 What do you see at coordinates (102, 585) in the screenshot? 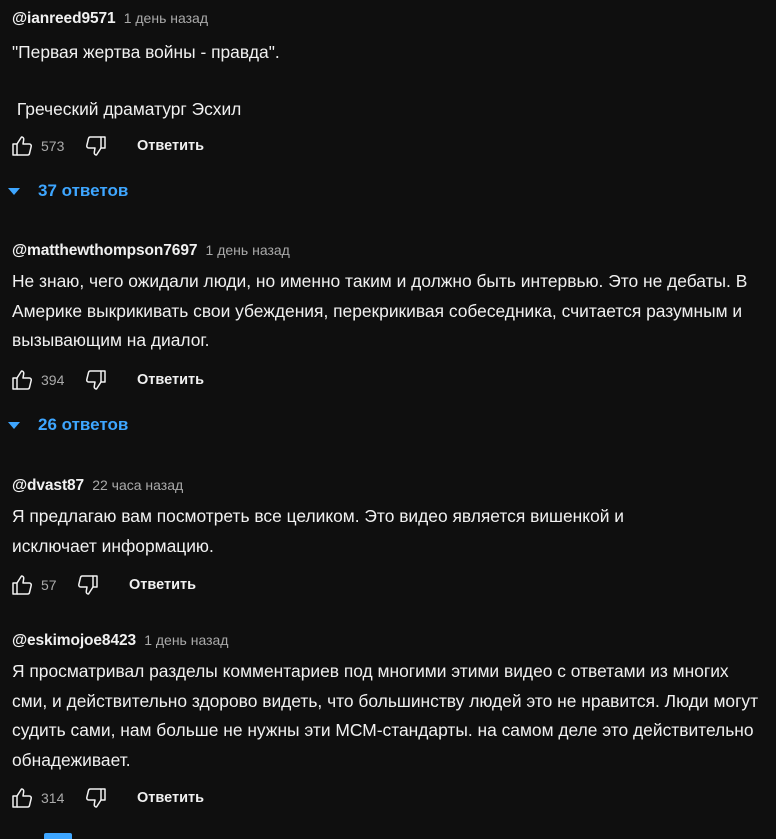
I see `comment-actions: 57 Ответить` at bounding box center [102, 585].